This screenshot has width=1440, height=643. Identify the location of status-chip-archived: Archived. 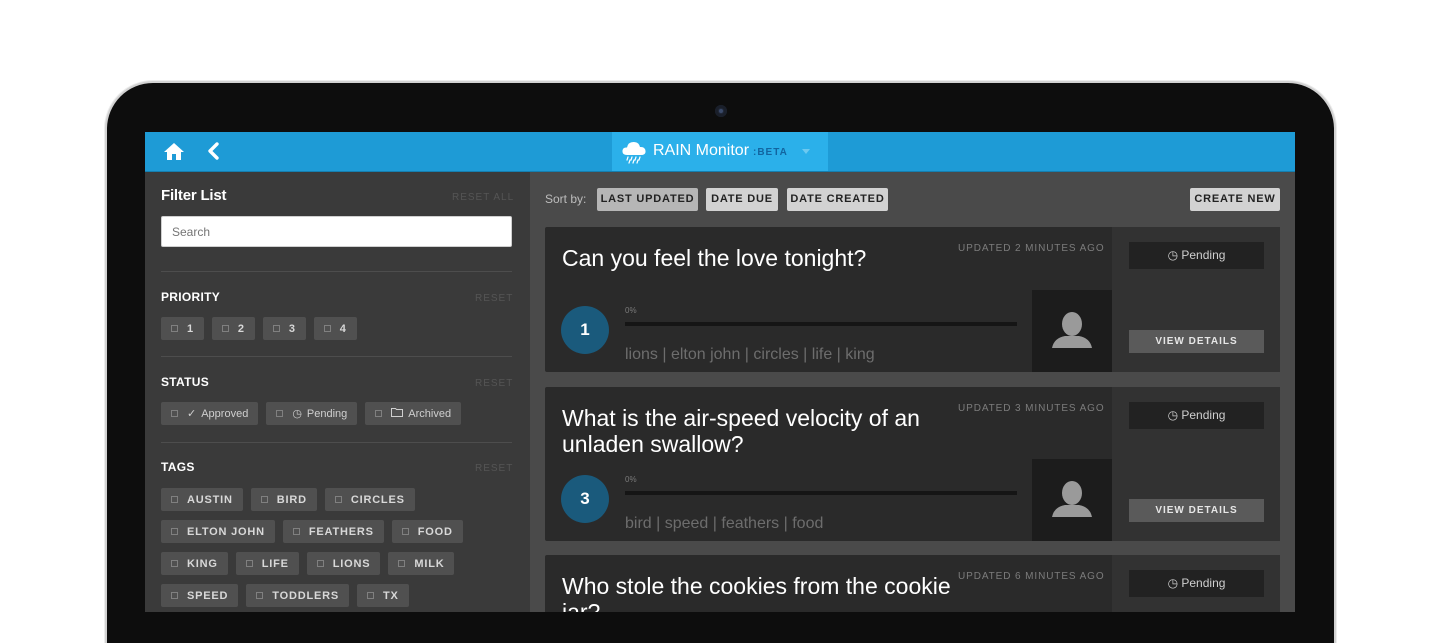
(413, 413).